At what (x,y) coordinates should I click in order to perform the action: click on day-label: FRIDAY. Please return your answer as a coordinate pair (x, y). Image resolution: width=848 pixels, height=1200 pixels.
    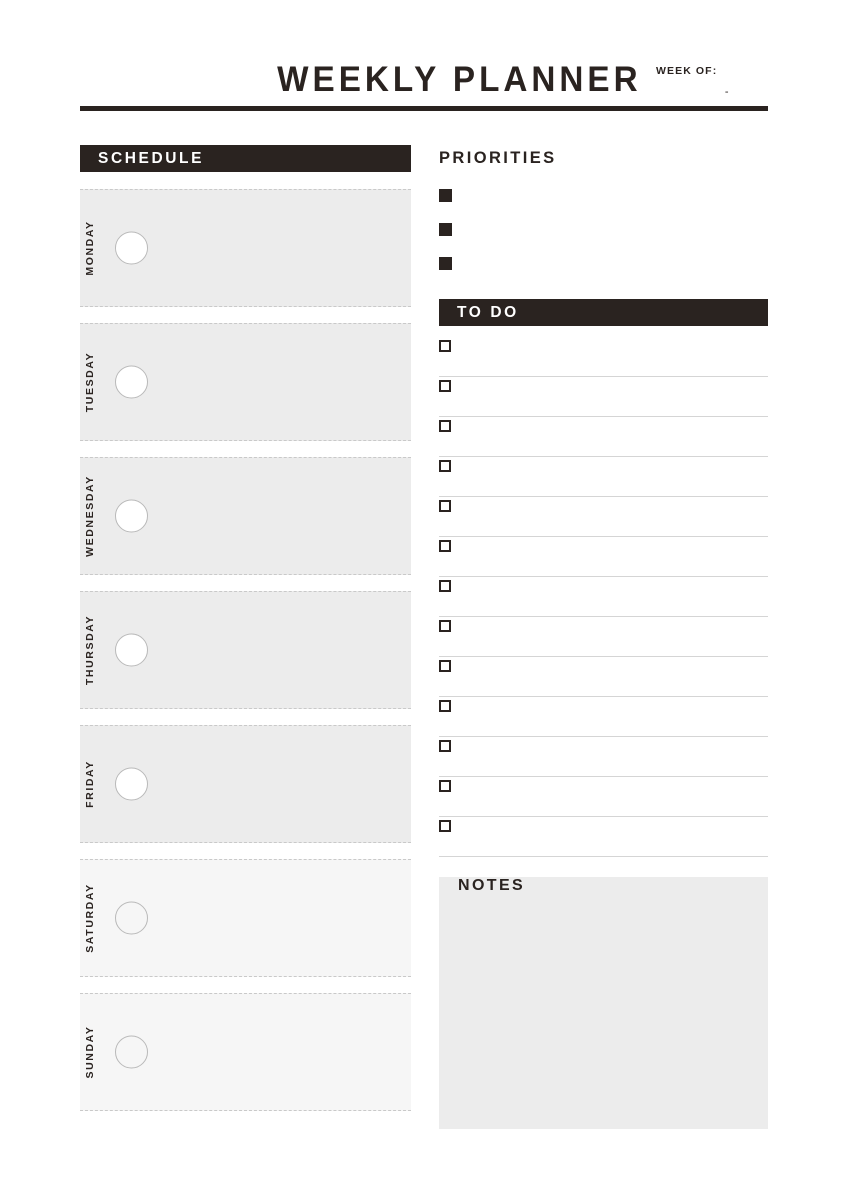
    Looking at the image, I should click on (90, 784).